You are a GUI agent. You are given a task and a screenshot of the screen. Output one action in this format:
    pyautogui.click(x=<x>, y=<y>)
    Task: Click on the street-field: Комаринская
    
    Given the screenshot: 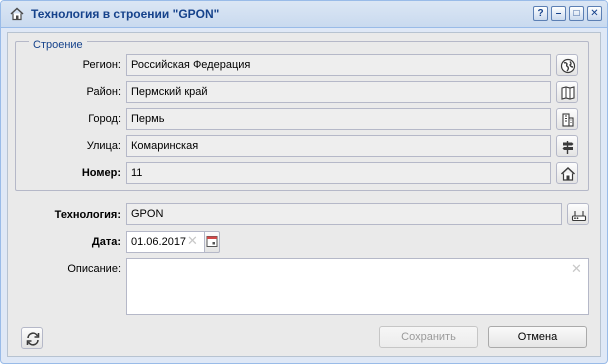 What is the action you would take?
    pyautogui.click(x=338, y=146)
    